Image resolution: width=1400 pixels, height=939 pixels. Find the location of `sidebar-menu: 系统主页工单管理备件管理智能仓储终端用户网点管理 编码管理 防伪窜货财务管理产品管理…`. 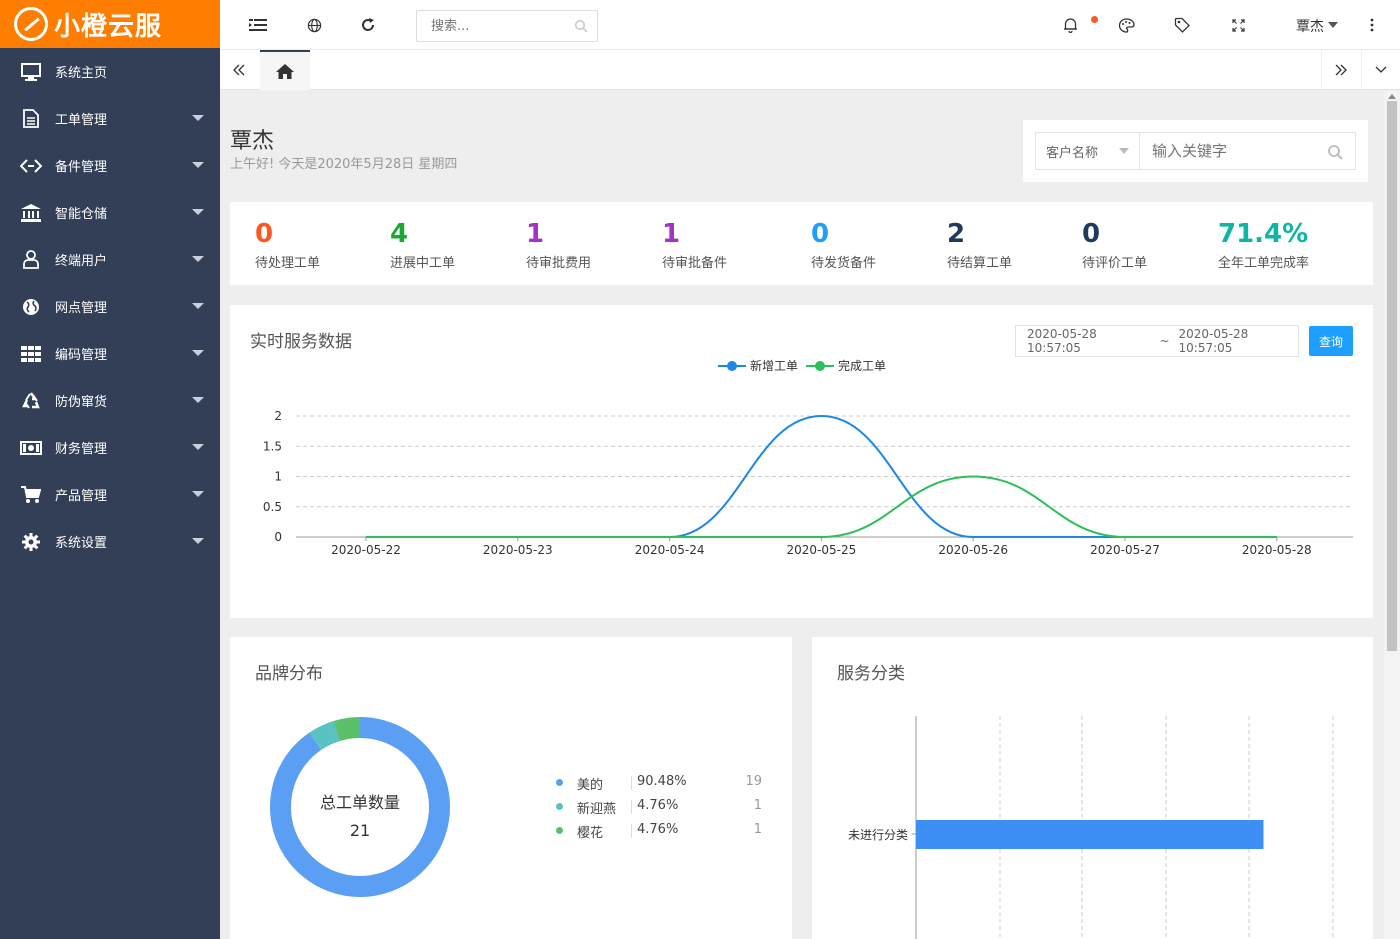

sidebar-menu: 系统主页工单管理备件管理智能仓储终端用户网点管理 编码管理 防伪窜货财务管理产品管理… is located at coordinates (110, 306).